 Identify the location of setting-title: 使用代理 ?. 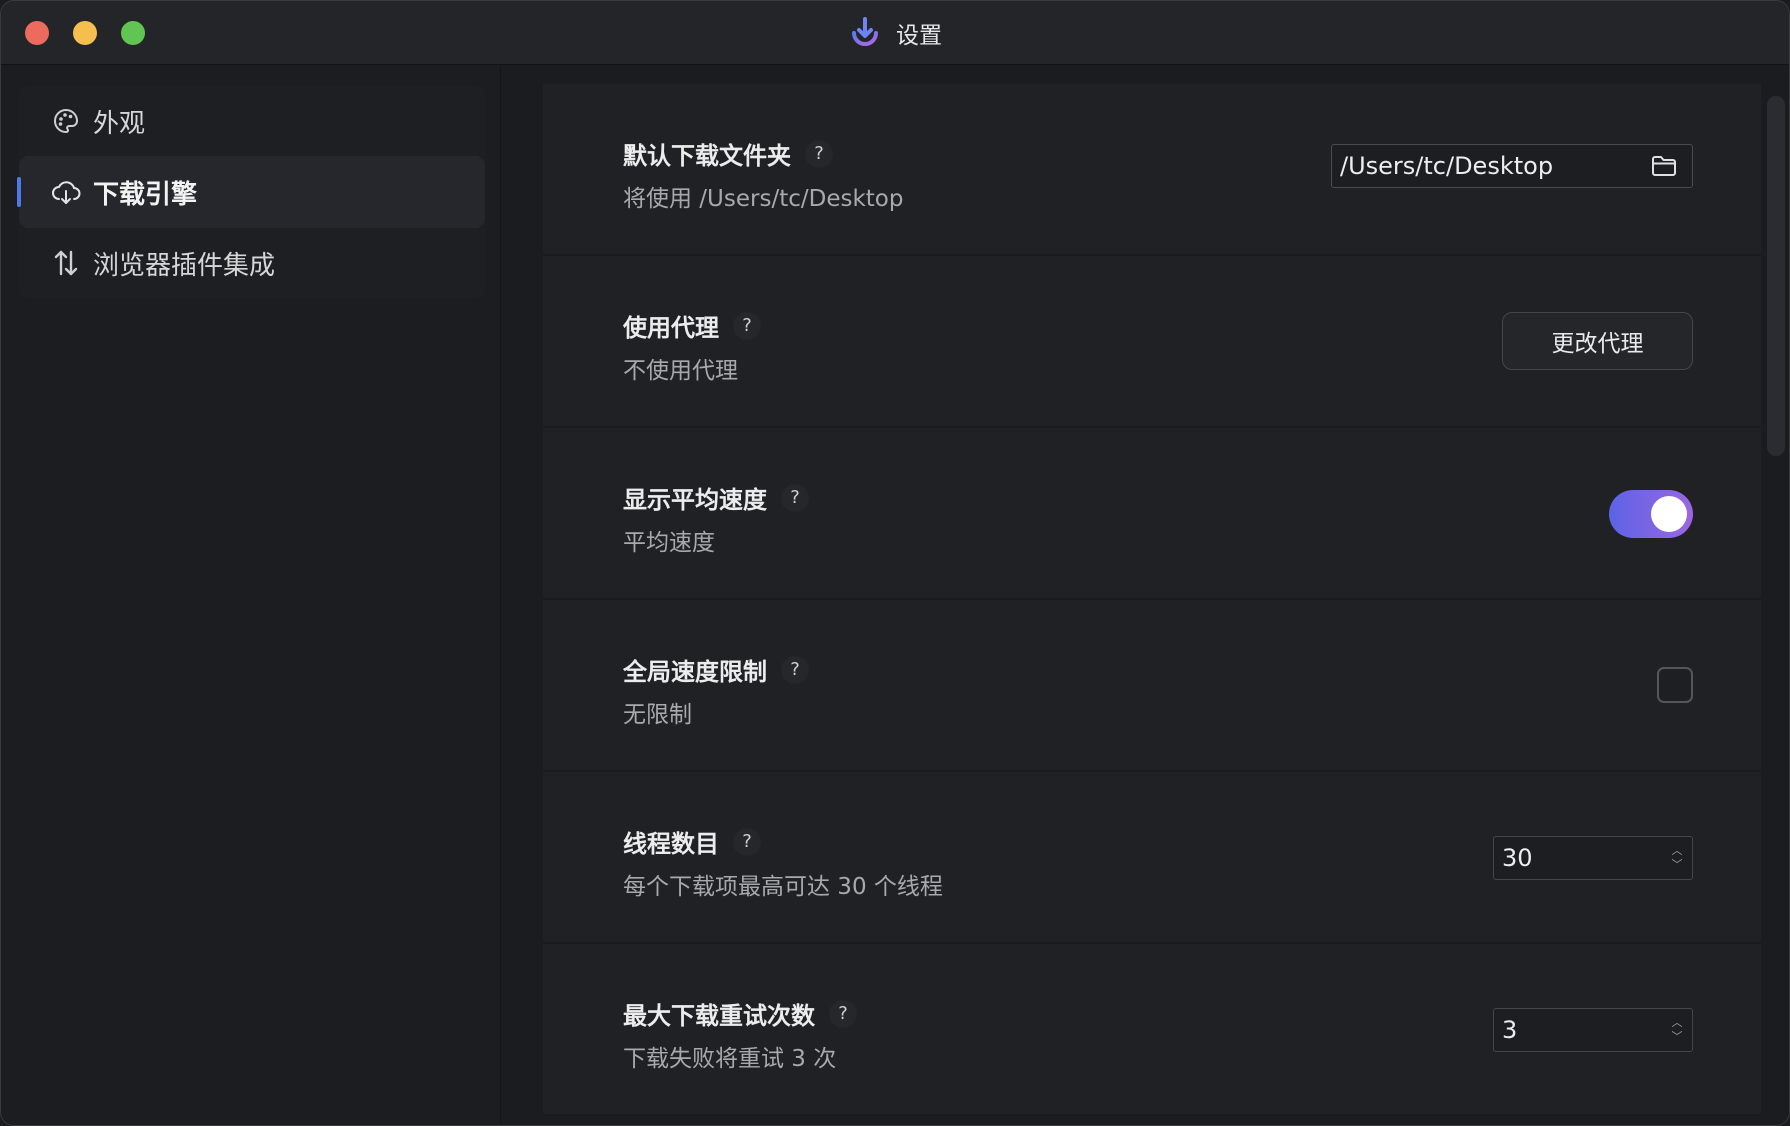
(692, 325).